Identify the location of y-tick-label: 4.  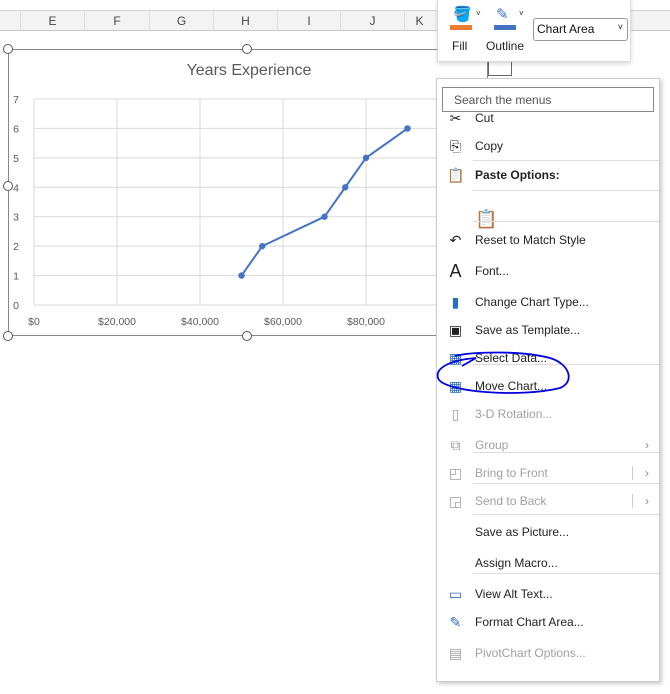
(16, 188).